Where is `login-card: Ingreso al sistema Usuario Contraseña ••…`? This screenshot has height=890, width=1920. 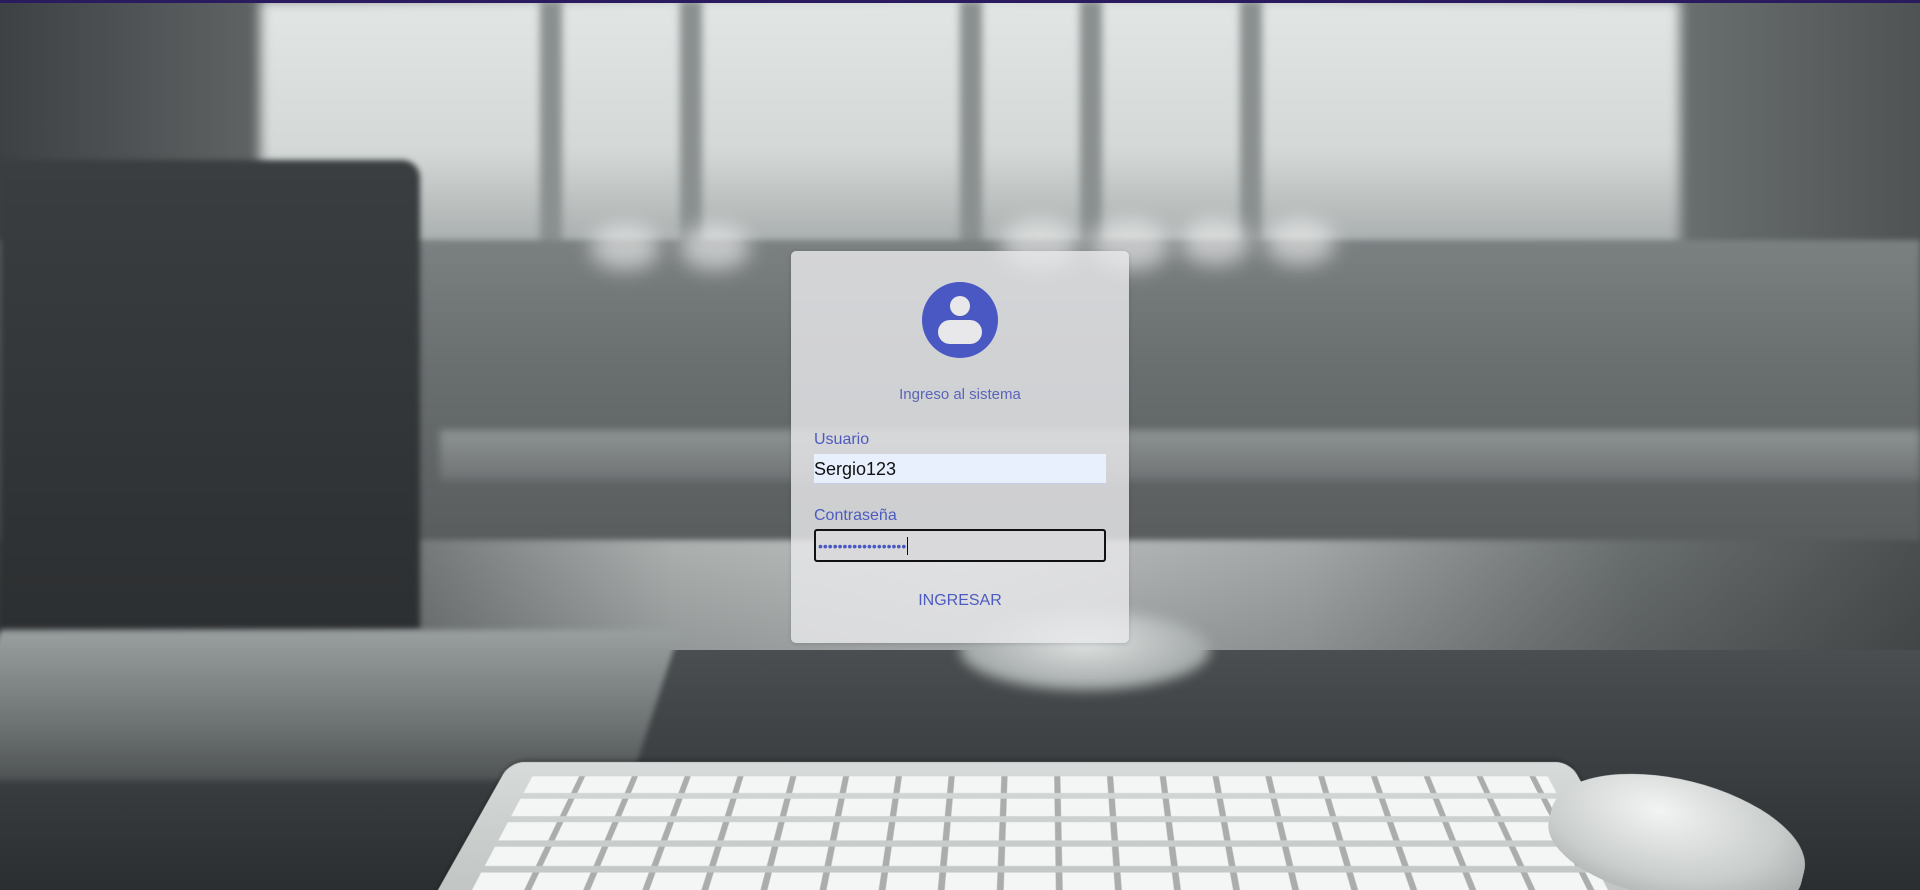
login-card: Ingreso al sistema Usuario Contraseña ••… is located at coordinates (960, 447).